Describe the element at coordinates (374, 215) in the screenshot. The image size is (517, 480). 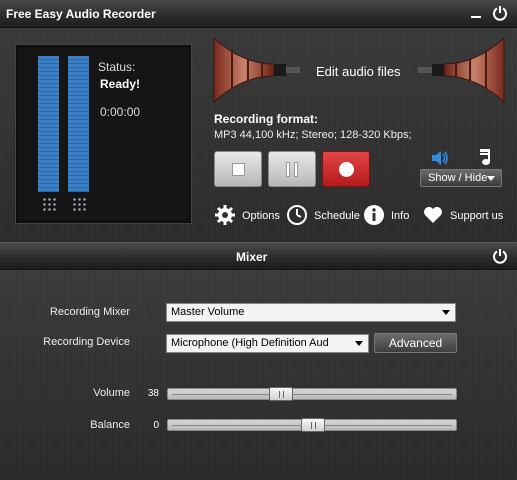
I see `info-icon` at that location.